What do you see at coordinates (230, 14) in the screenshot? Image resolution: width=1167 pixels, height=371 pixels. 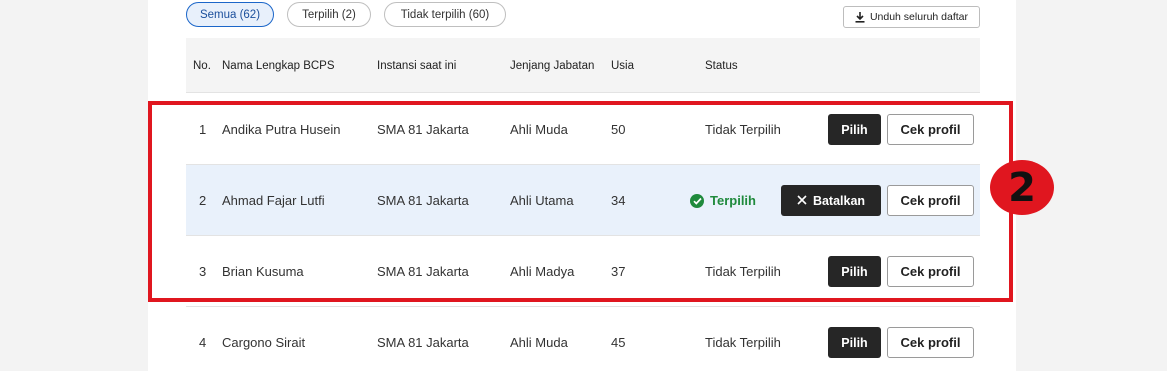 I see `filter-chip-all: Semua (62)` at bounding box center [230, 14].